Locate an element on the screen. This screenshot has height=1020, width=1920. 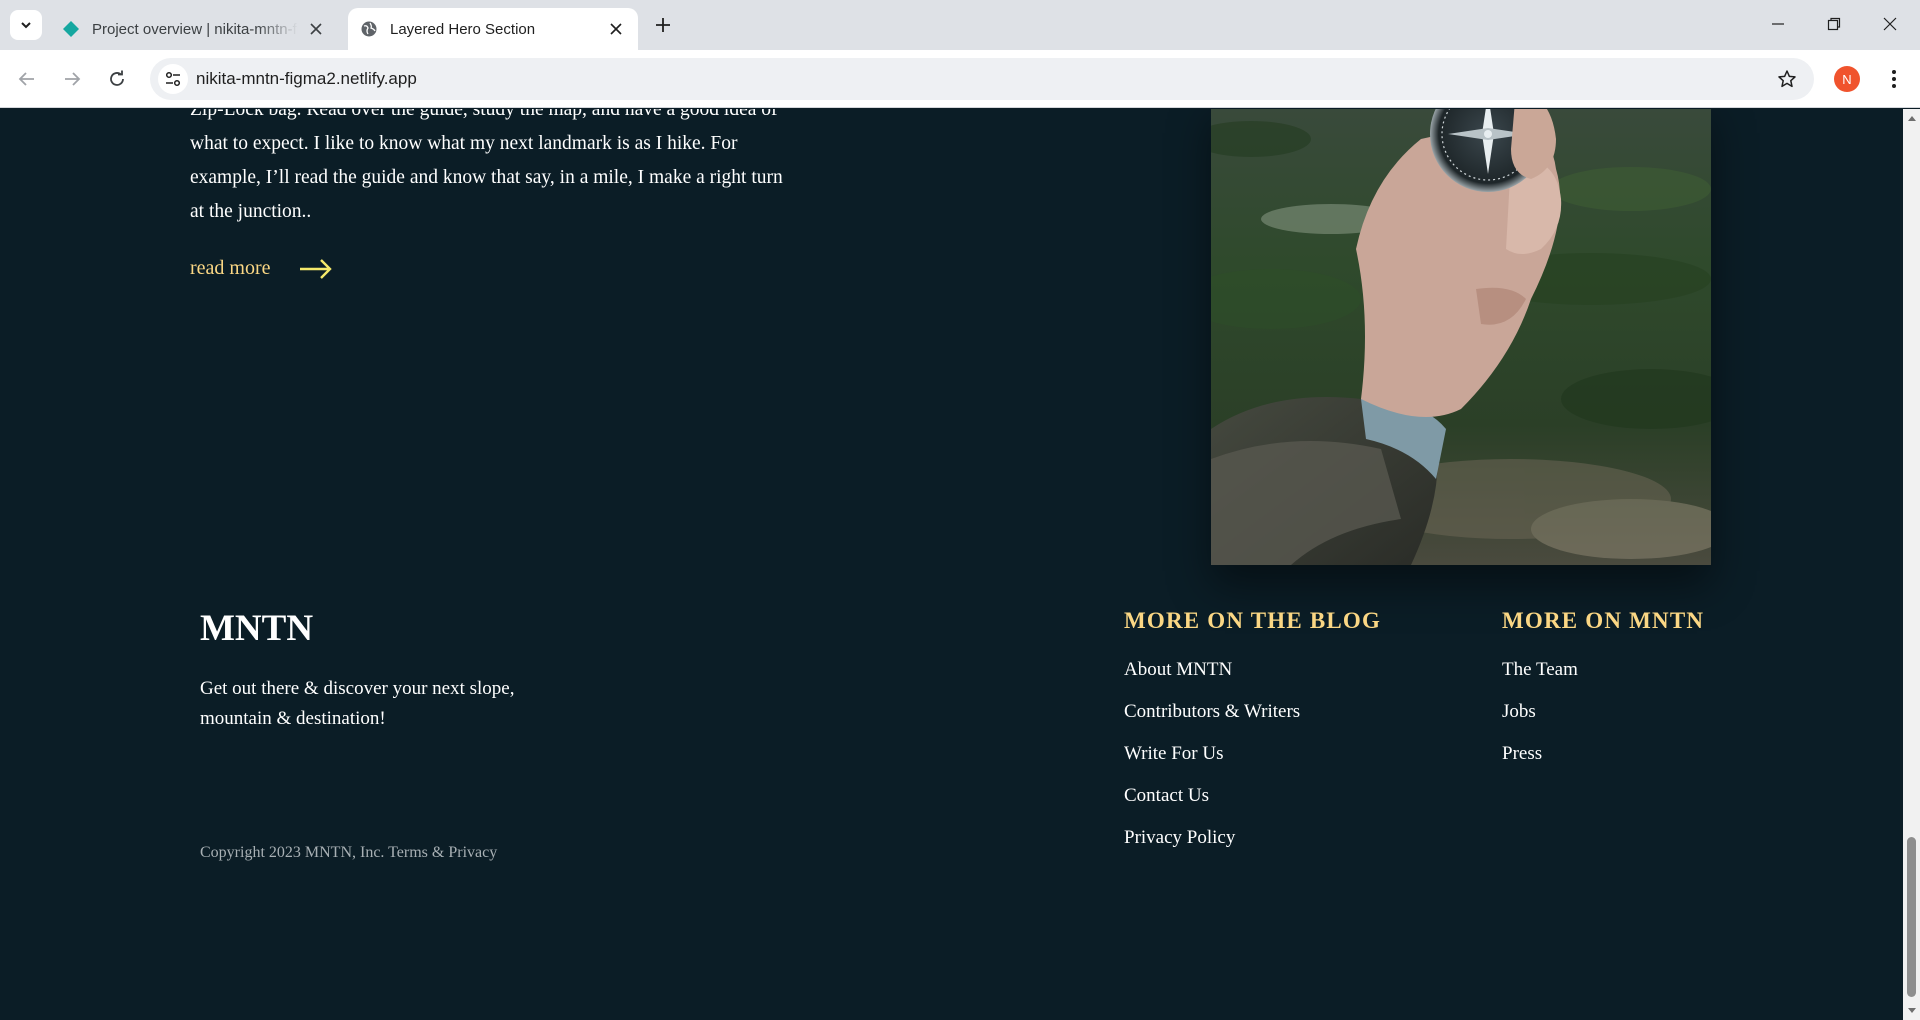
tab-list-button is located at coordinates (26, 25).